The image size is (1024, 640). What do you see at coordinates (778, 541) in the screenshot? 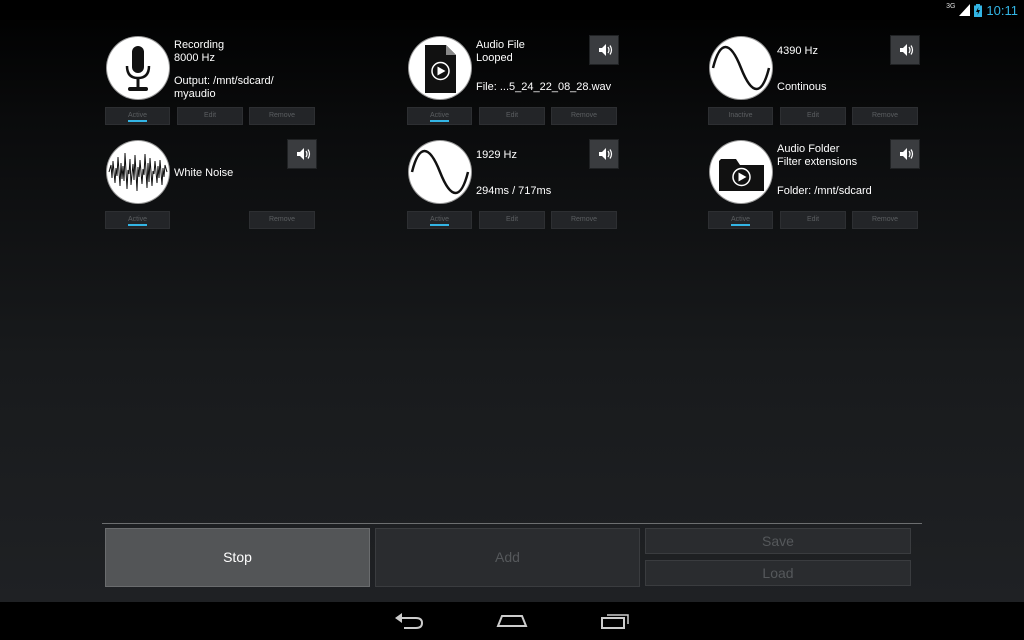
I see `save-button: Save` at bounding box center [778, 541].